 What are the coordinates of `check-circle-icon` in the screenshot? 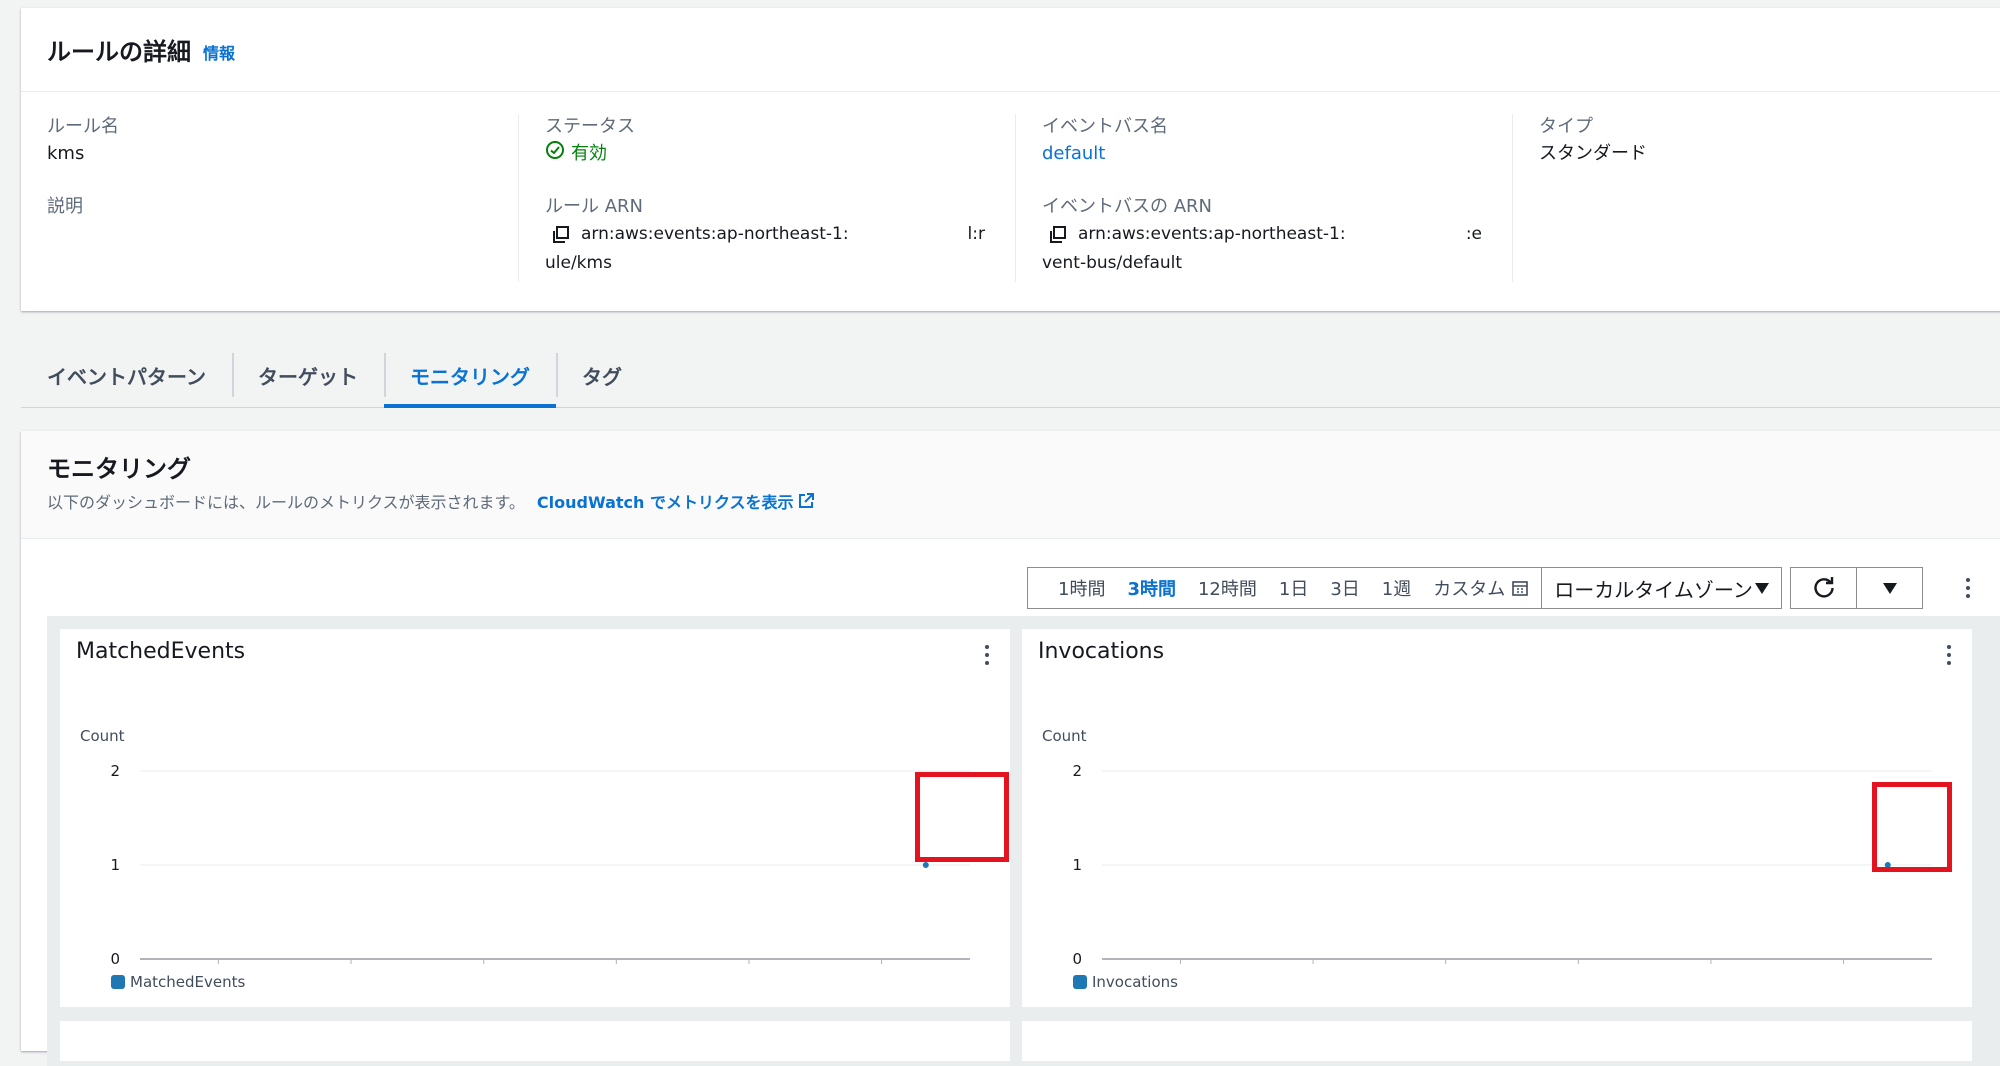 It's located at (555, 154).